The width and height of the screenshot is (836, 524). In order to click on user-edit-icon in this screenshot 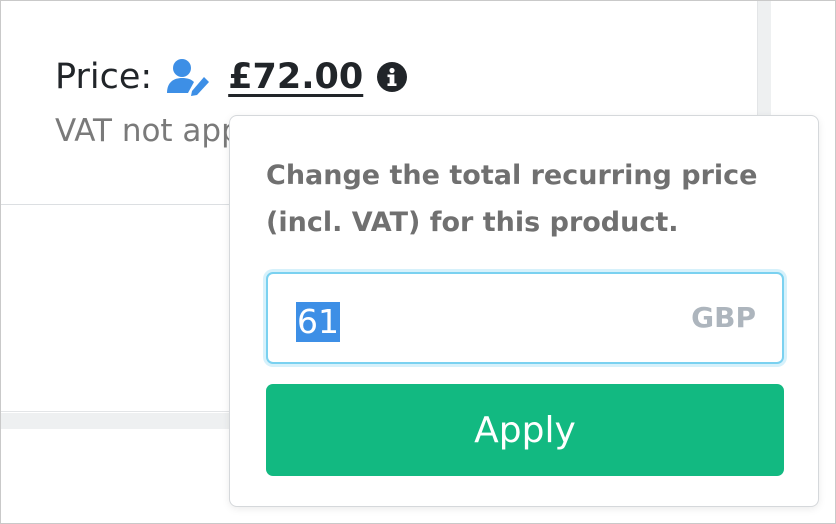, I will do `click(189, 77)`.